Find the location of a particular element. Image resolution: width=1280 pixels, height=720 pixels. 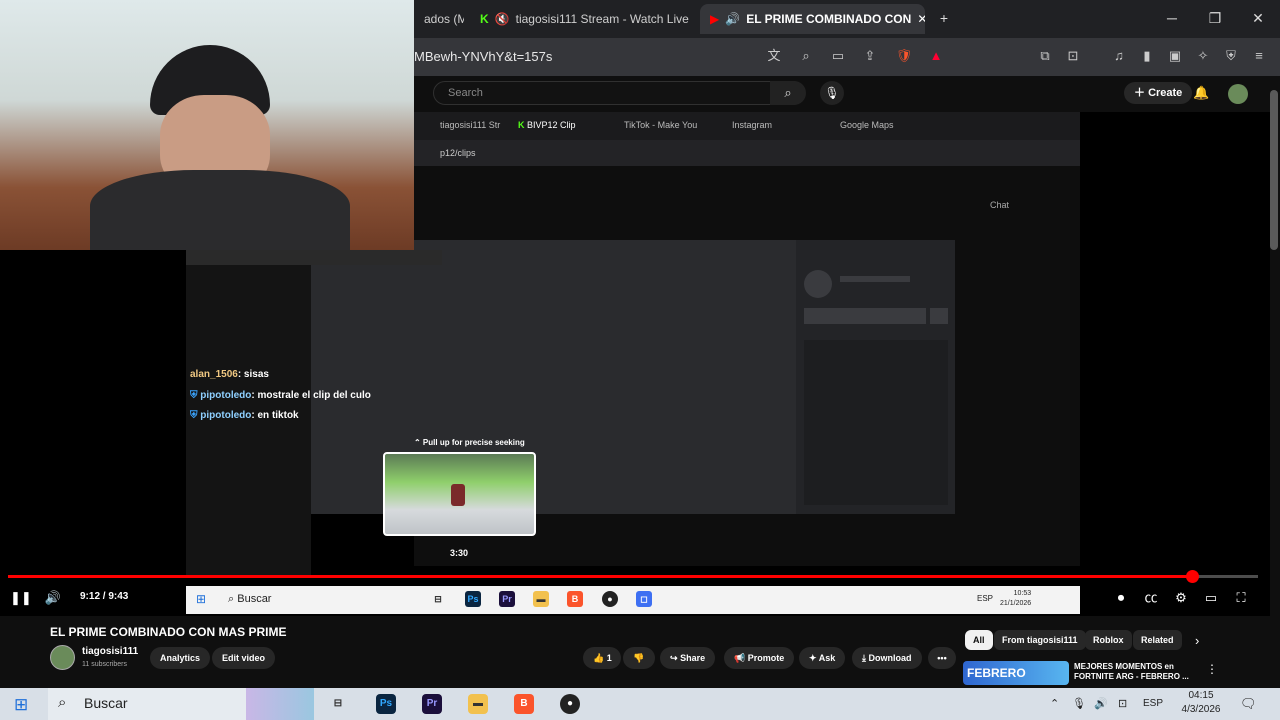

obs-icon: ● is located at coordinates (570, 704).